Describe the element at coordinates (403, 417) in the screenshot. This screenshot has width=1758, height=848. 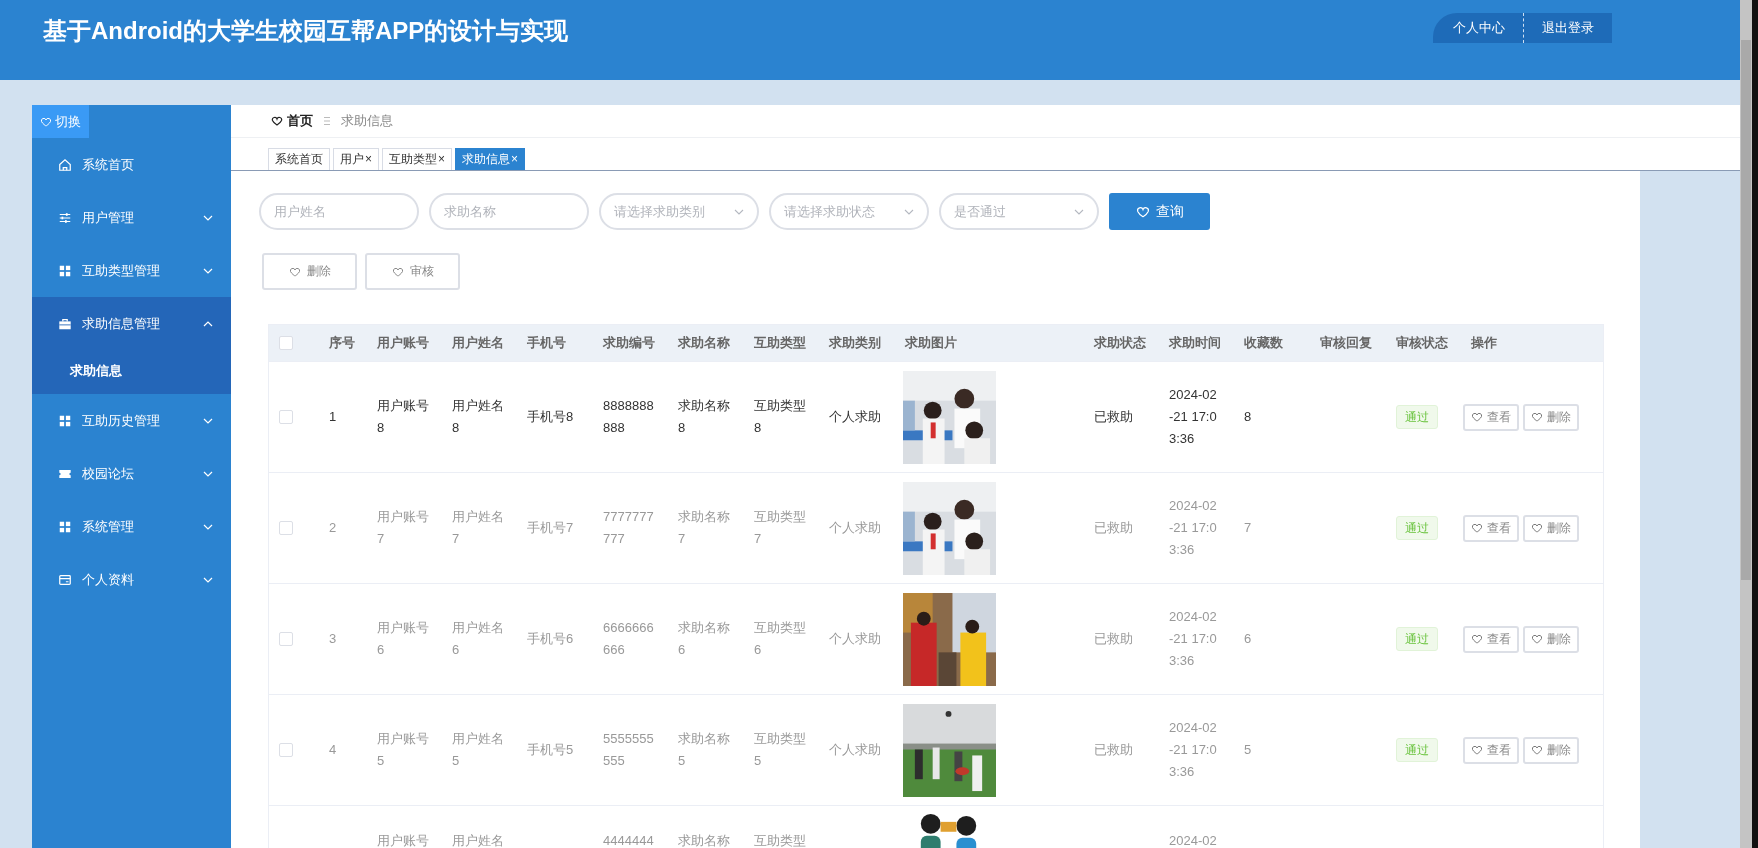
I see `table-cell-text: 用户账号8` at that location.